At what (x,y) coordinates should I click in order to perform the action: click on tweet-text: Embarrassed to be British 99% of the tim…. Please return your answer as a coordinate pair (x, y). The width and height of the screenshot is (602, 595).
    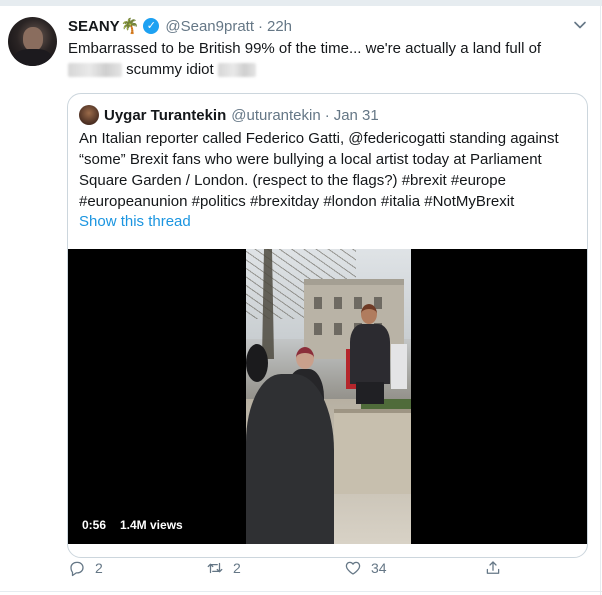
    Looking at the image, I should click on (328, 59).